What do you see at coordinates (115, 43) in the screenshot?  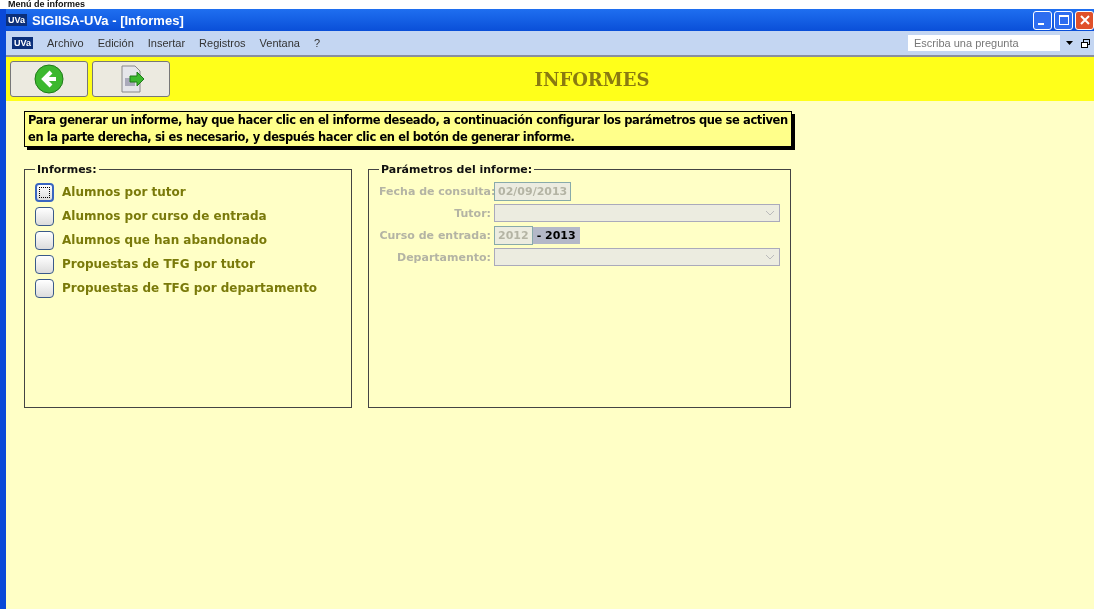 I see `menu-item: Edición` at bounding box center [115, 43].